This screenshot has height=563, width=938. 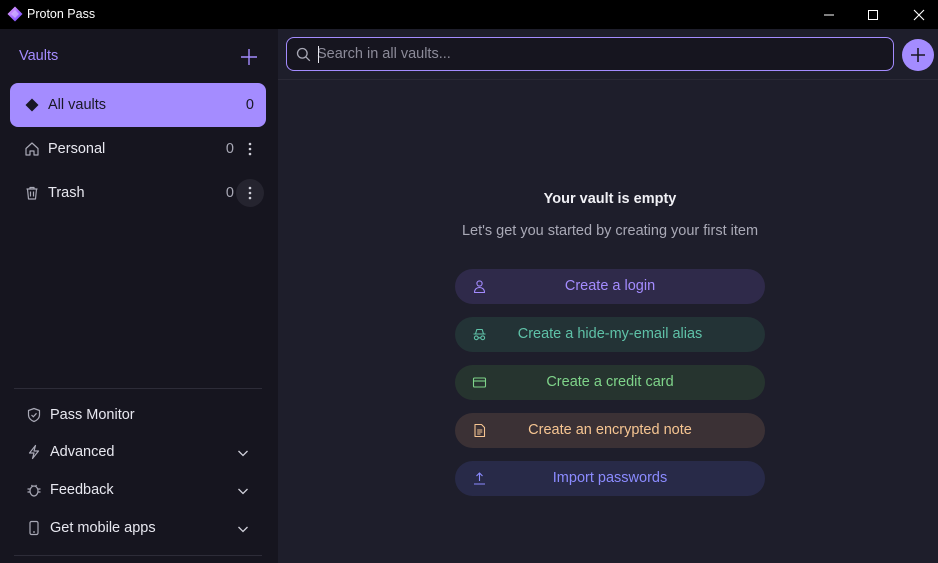 What do you see at coordinates (77, 149) in the screenshot?
I see `vault-label: Personal` at bounding box center [77, 149].